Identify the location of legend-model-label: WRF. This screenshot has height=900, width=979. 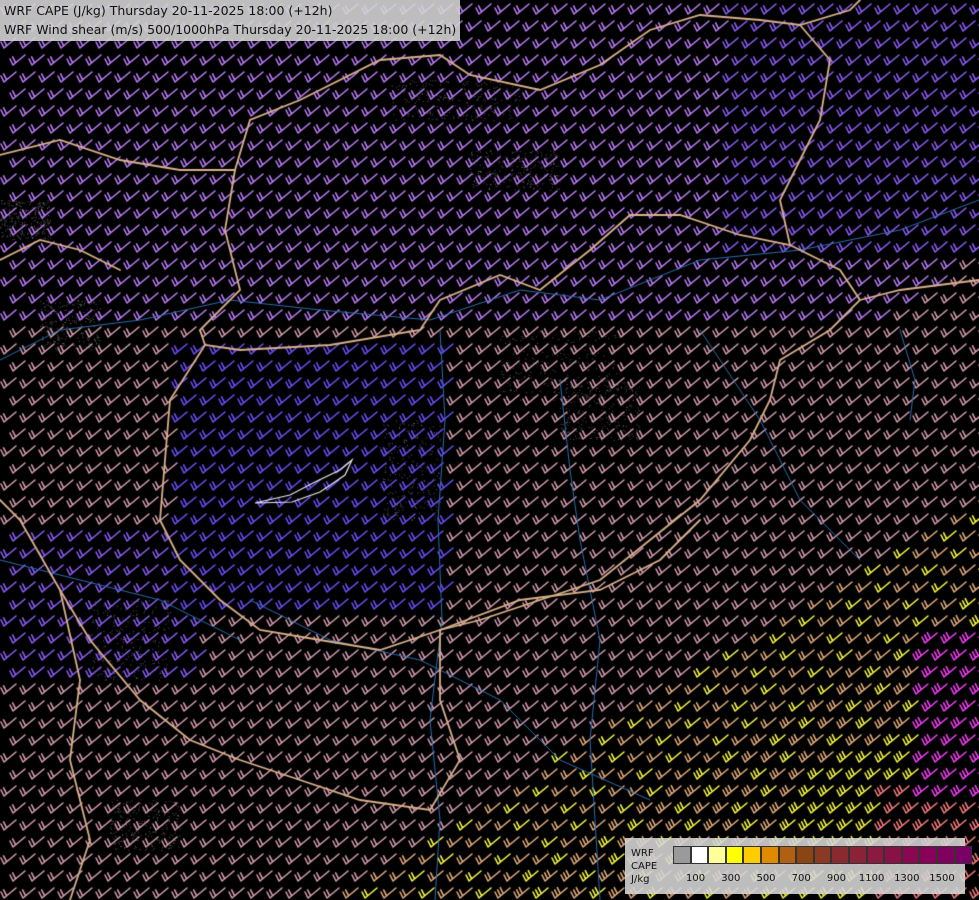
(642, 853).